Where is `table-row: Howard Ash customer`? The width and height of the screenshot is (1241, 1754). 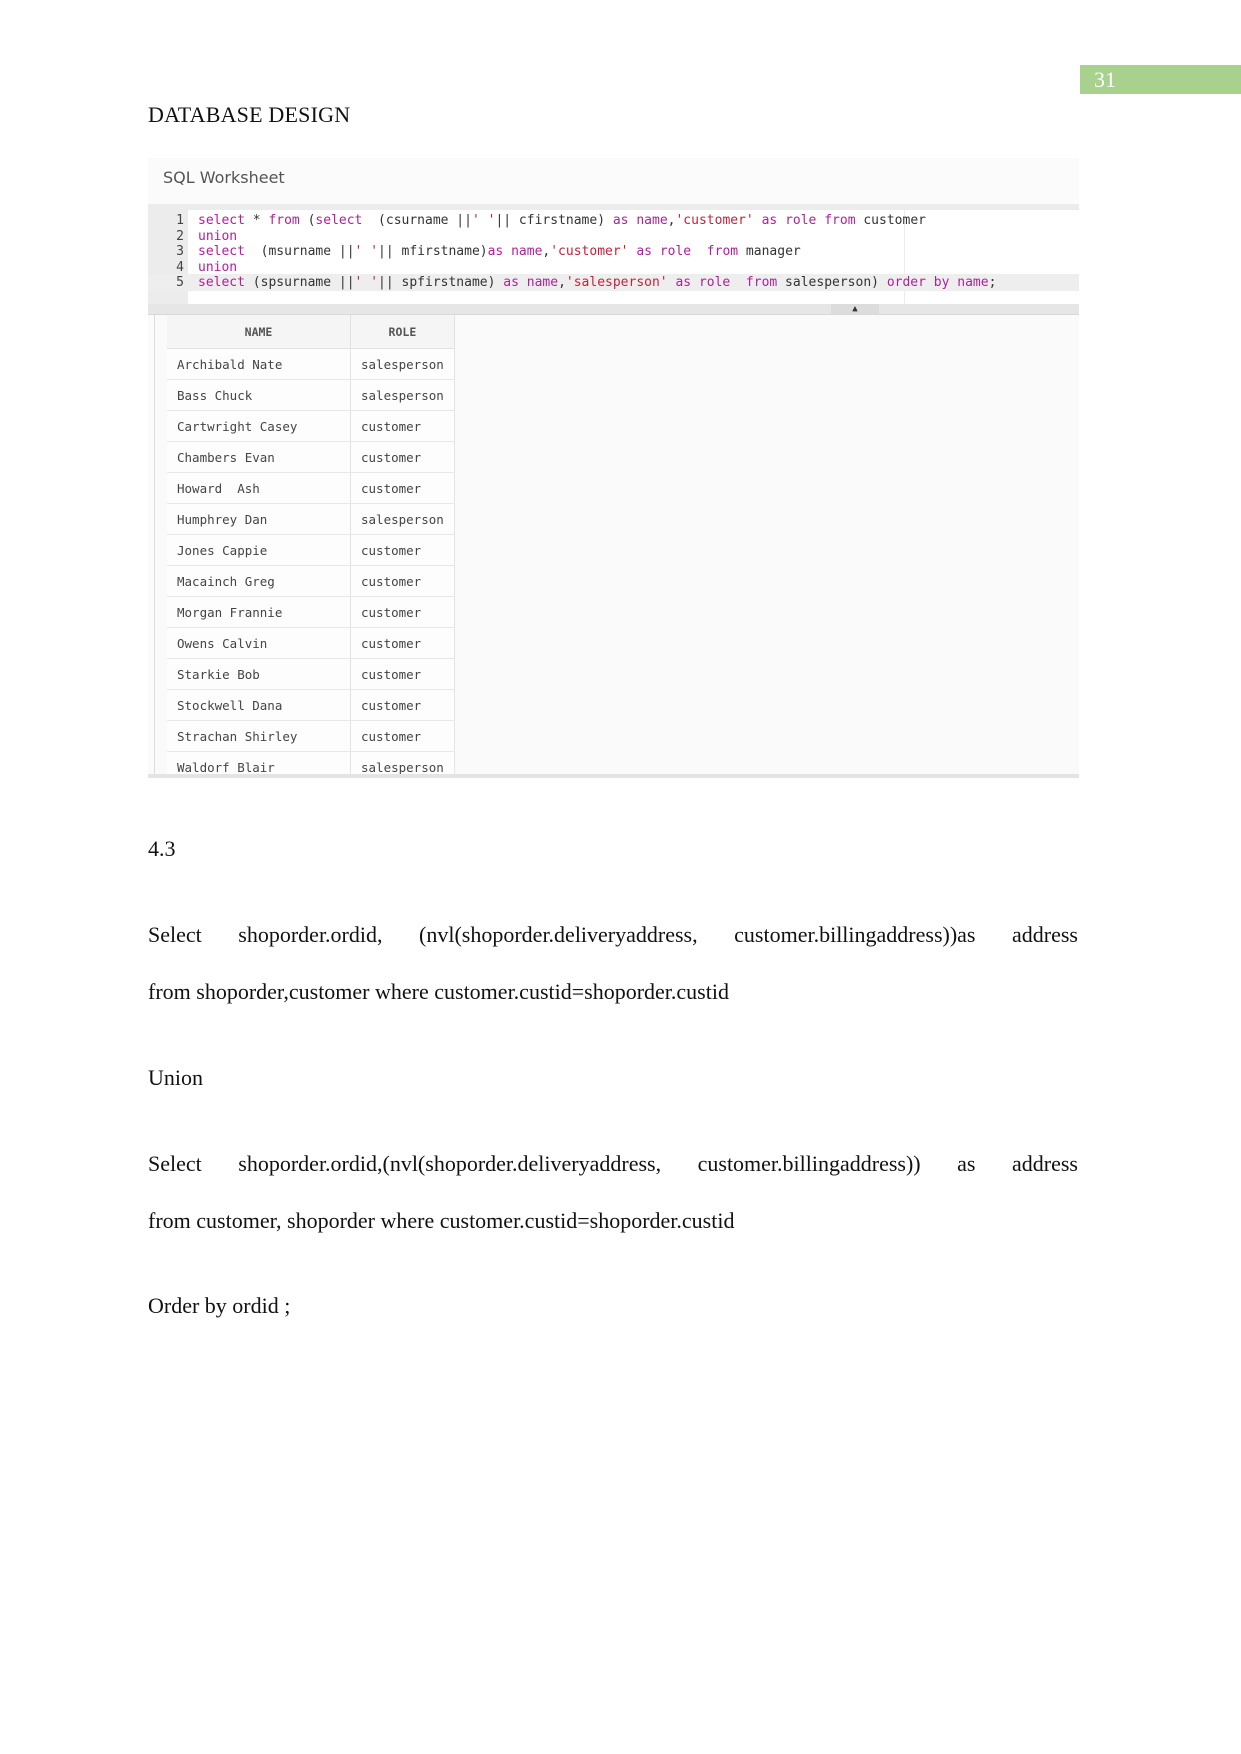
table-row: Howard Ash customer is located at coordinates (311, 488).